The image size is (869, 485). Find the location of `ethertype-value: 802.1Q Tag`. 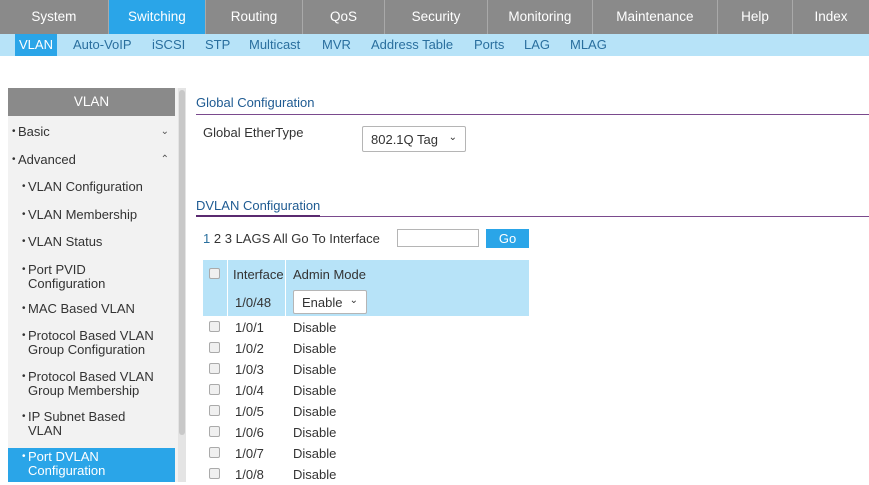

ethertype-value: 802.1Q Tag is located at coordinates (404, 139).